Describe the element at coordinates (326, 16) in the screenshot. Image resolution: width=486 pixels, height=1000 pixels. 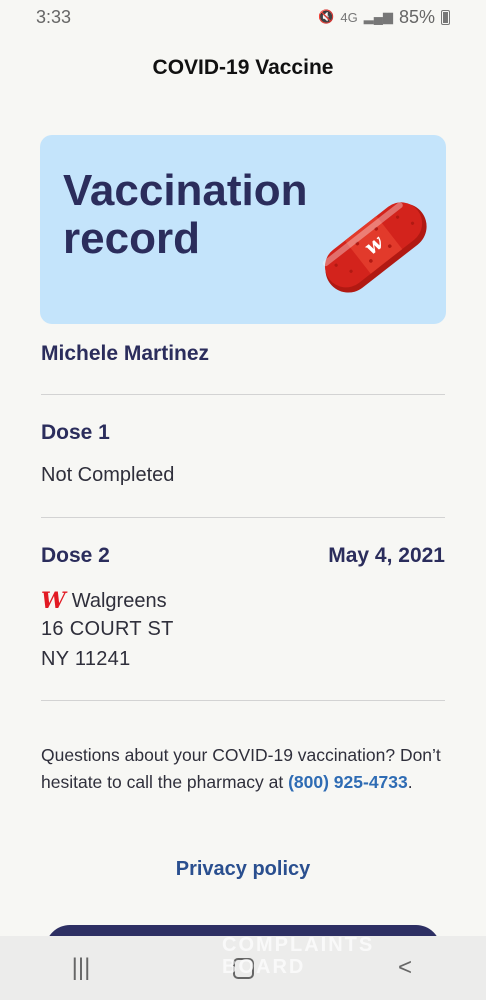
I see `mute-icon: 🔇` at that location.